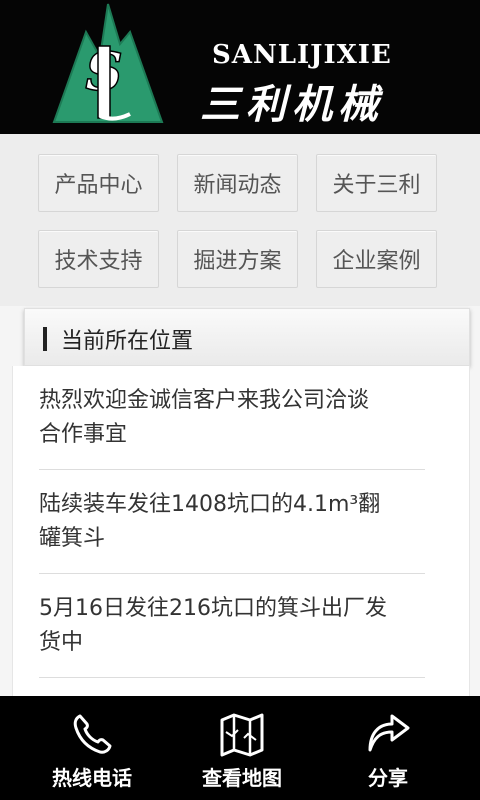  Describe the element at coordinates (72, 538) in the screenshot. I see `news-item-title-line: 罐箕斗` at that location.